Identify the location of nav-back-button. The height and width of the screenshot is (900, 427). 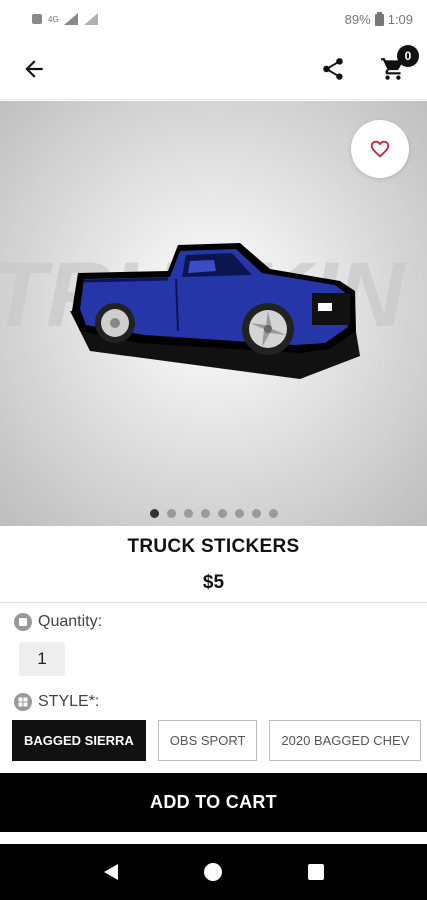
(111, 872).